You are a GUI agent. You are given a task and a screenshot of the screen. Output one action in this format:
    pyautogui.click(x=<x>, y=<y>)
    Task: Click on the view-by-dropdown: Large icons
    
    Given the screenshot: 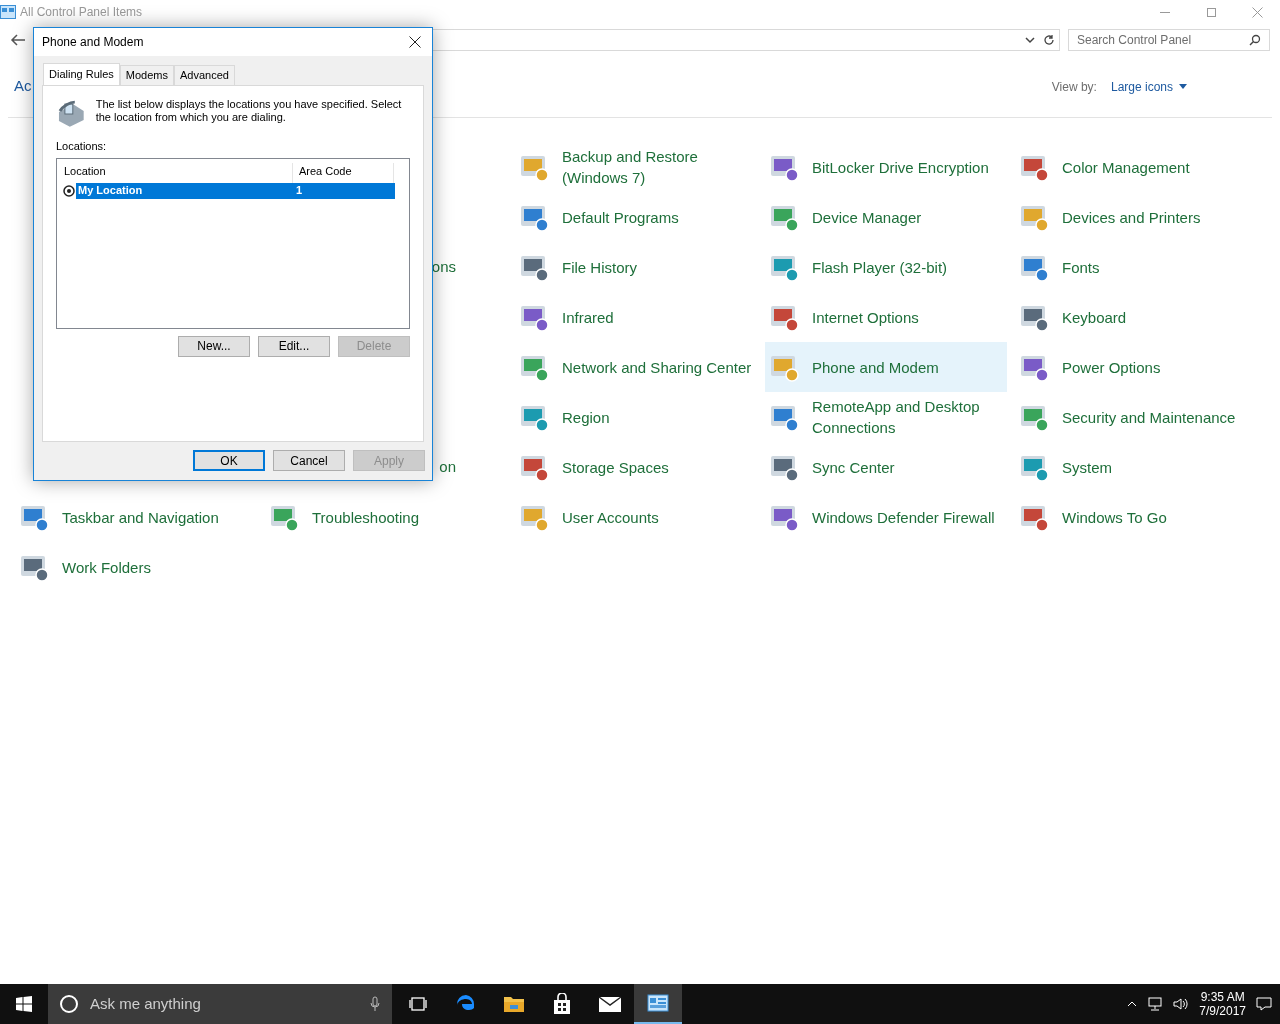 What is the action you would take?
    pyautogui.click(x=1148, y=86)
    